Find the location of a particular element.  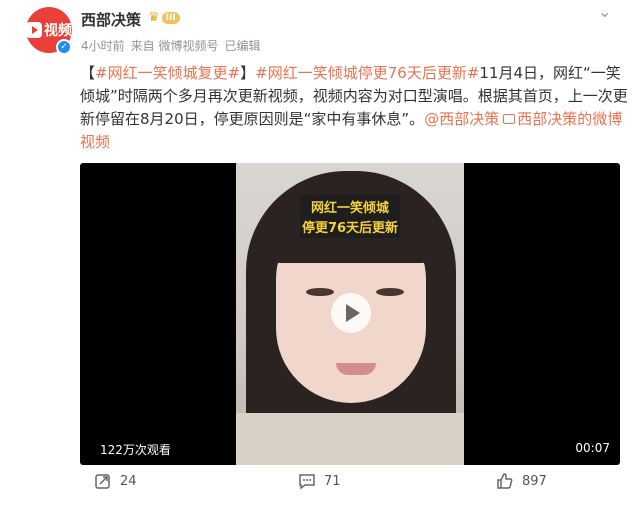

crown-icon: ♛ is located at coordinates (154, 17).